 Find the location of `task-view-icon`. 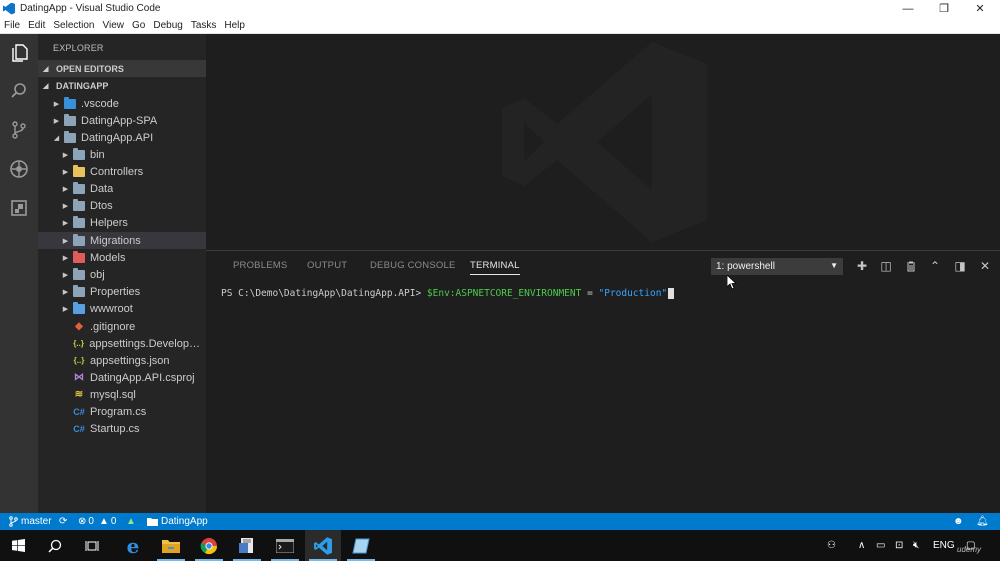

task-view-icon is located at coordinates (92, 545).